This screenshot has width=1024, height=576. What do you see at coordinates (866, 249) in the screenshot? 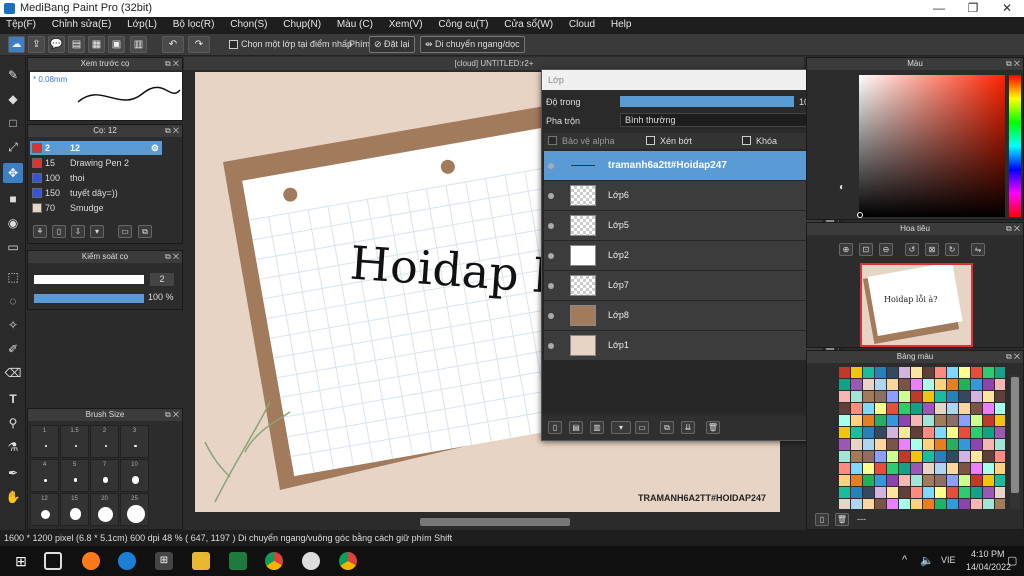
I see `zoom-fit-icon: ⊡` at bounding box center [866, 249].